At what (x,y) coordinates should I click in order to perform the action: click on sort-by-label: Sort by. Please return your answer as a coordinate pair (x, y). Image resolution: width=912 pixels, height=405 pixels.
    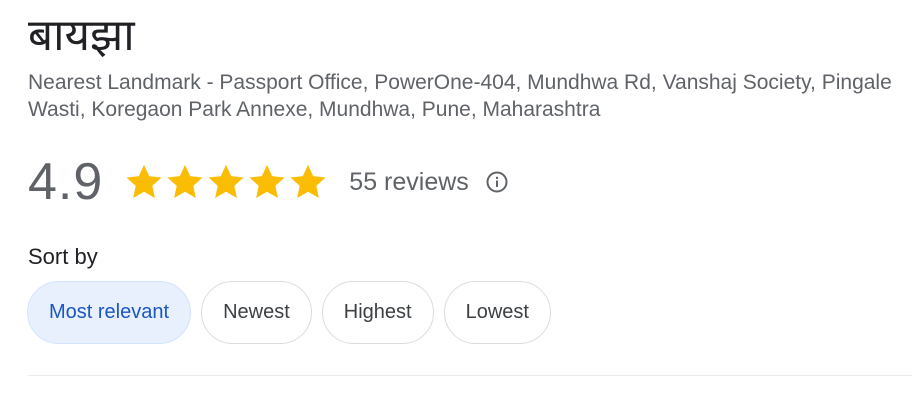
    Looking at the image, I should click on (63, 256).